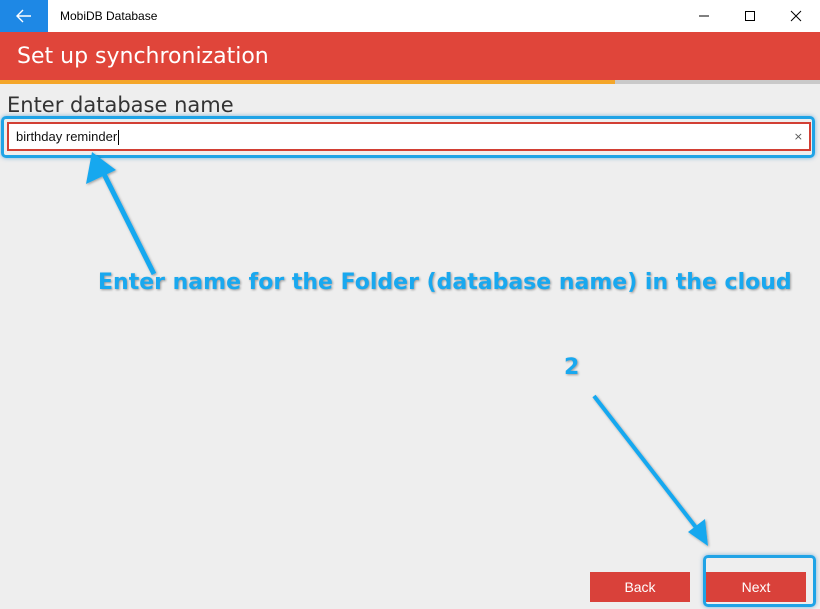  Describe the element at coordinates (121, 214) in the screenshot. I see `arrow-up-to-input` at that location.